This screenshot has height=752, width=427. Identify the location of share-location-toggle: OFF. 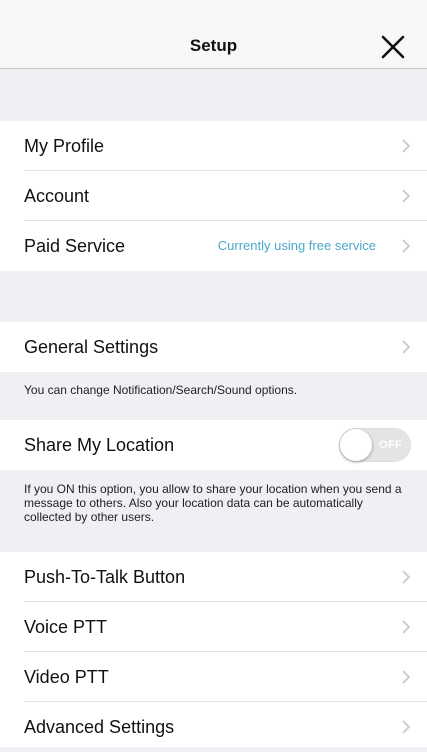
(375, 445).